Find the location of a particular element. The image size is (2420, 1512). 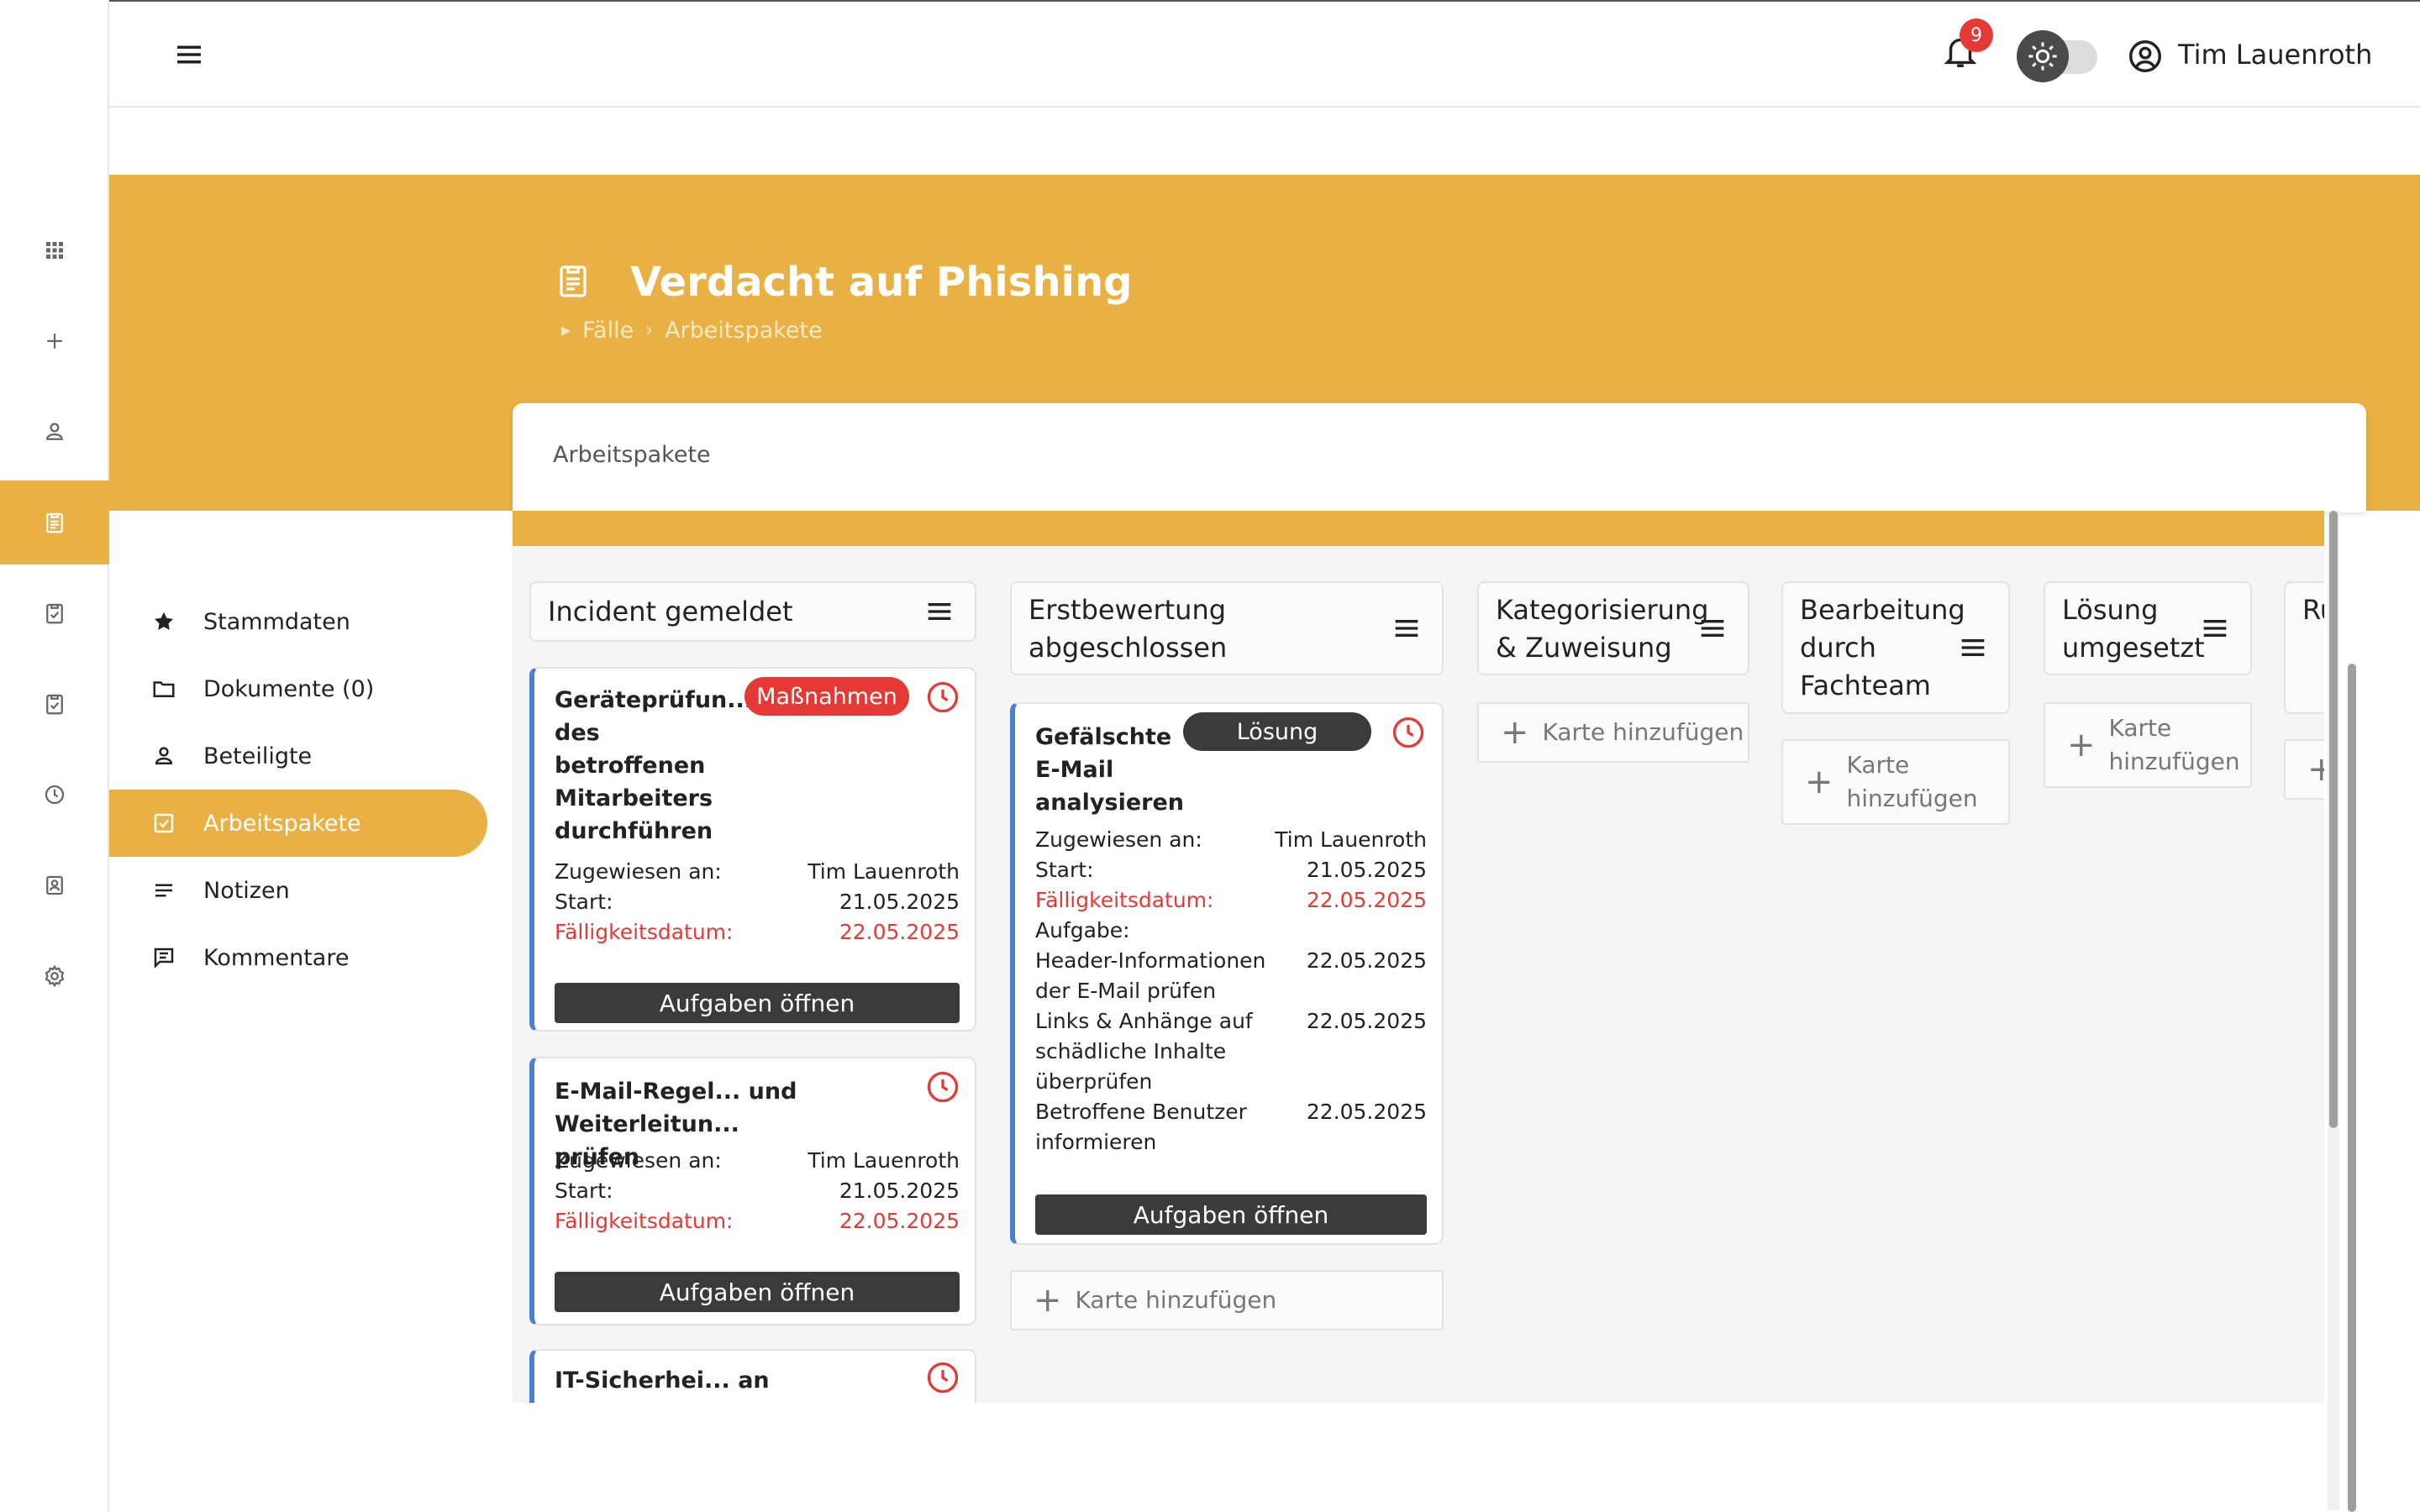

sidenav-item-dokumente: Dokumente (0) is located at coordinates (298, 688).